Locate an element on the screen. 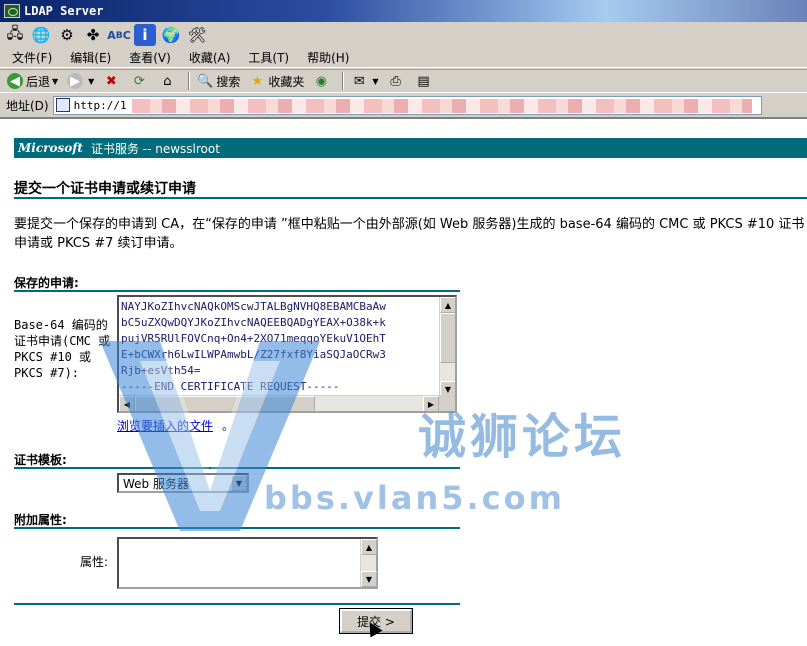 Image resolution: width=807 pixels, height=646 pixels. media-button: ◉ is located at coordinates (322, 81).